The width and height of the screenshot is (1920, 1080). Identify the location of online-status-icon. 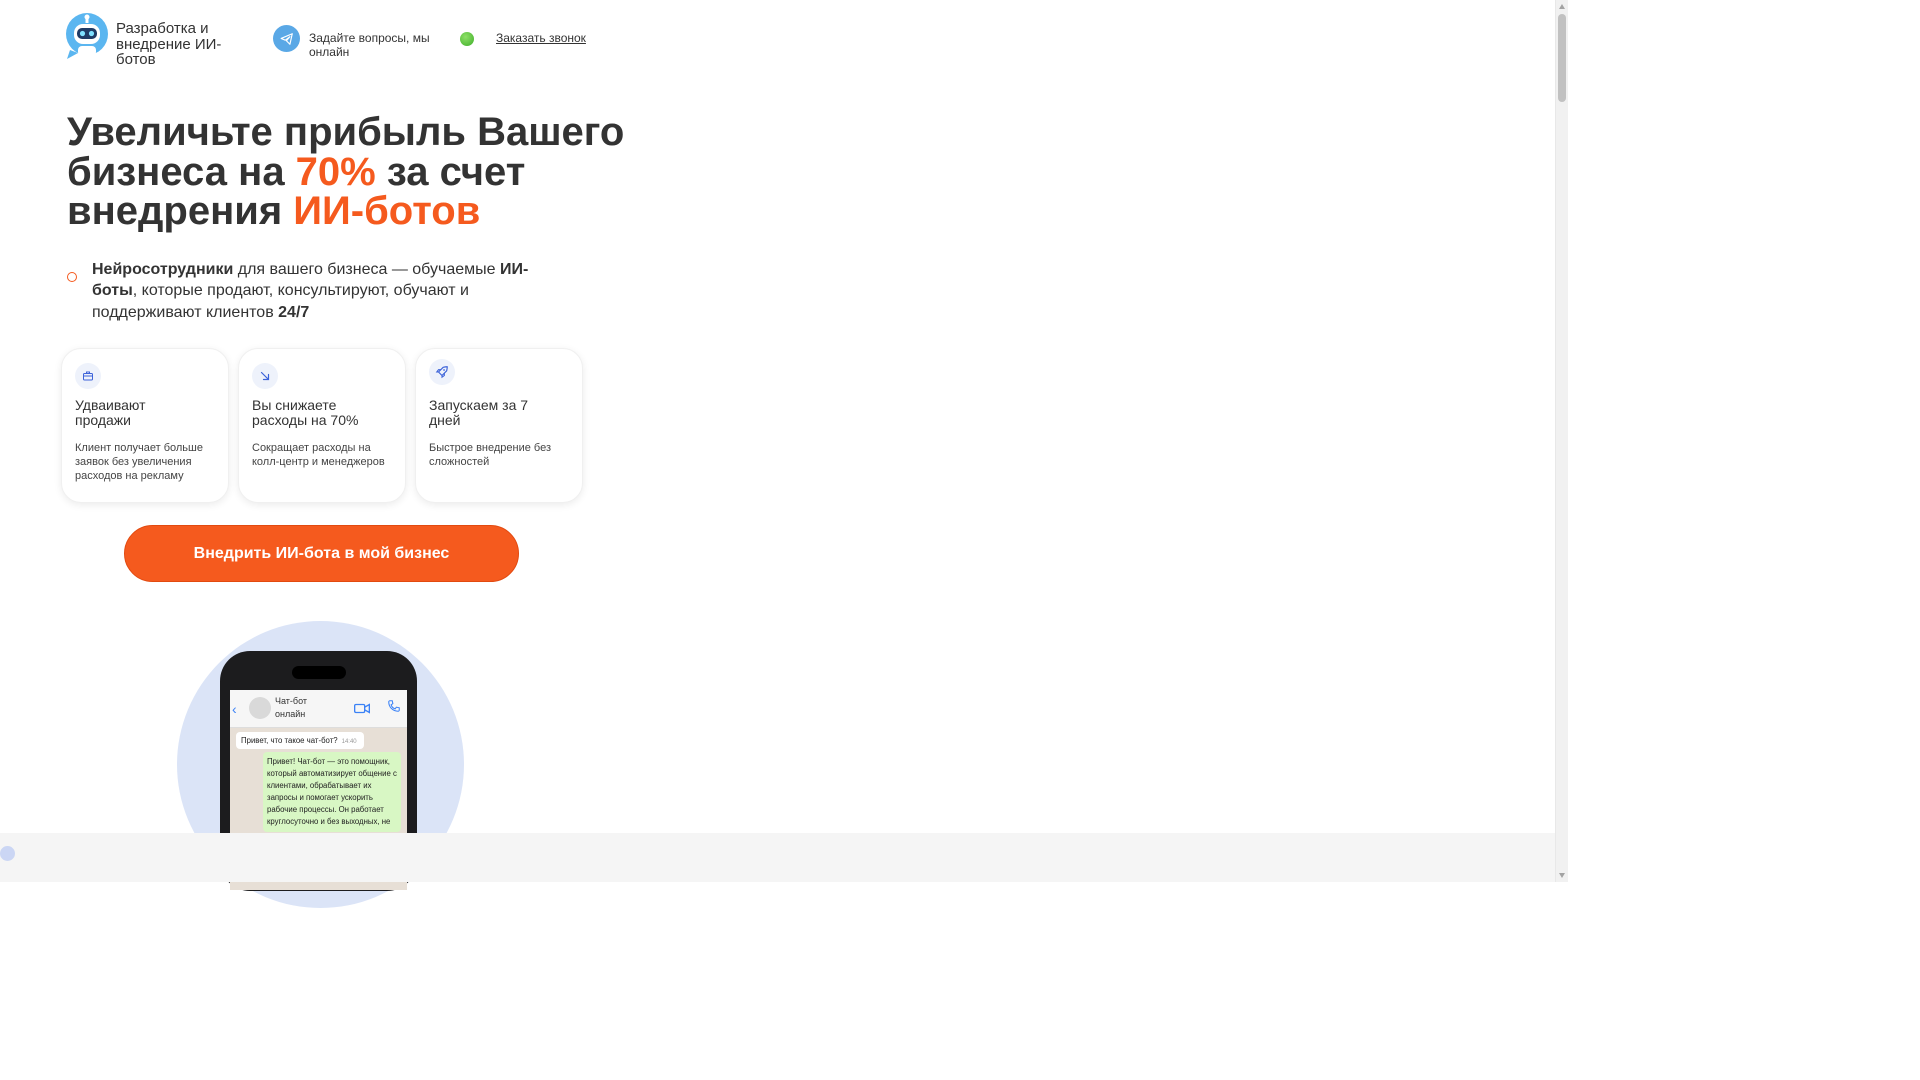
(467, 39).